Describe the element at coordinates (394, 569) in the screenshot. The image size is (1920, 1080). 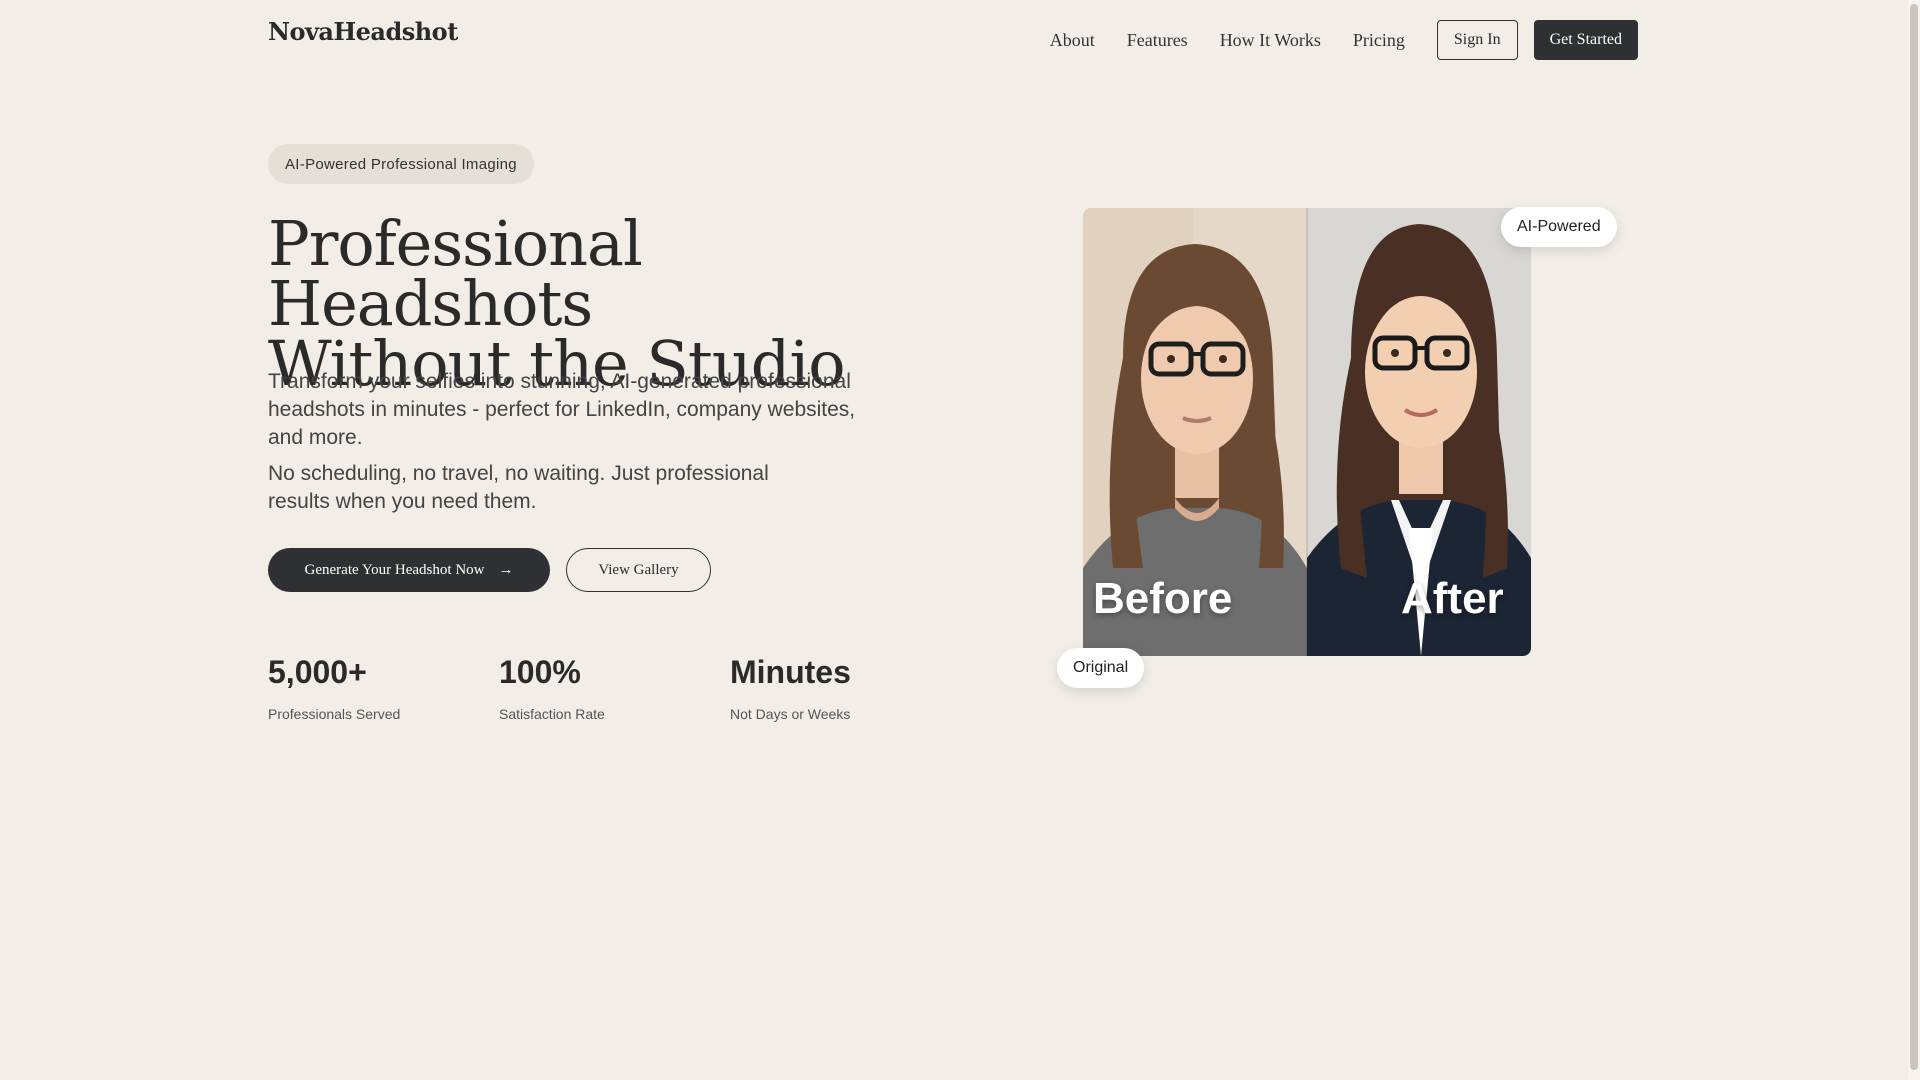
I see `generate-headshot-label: Generate Your Headshot Now` at that location.